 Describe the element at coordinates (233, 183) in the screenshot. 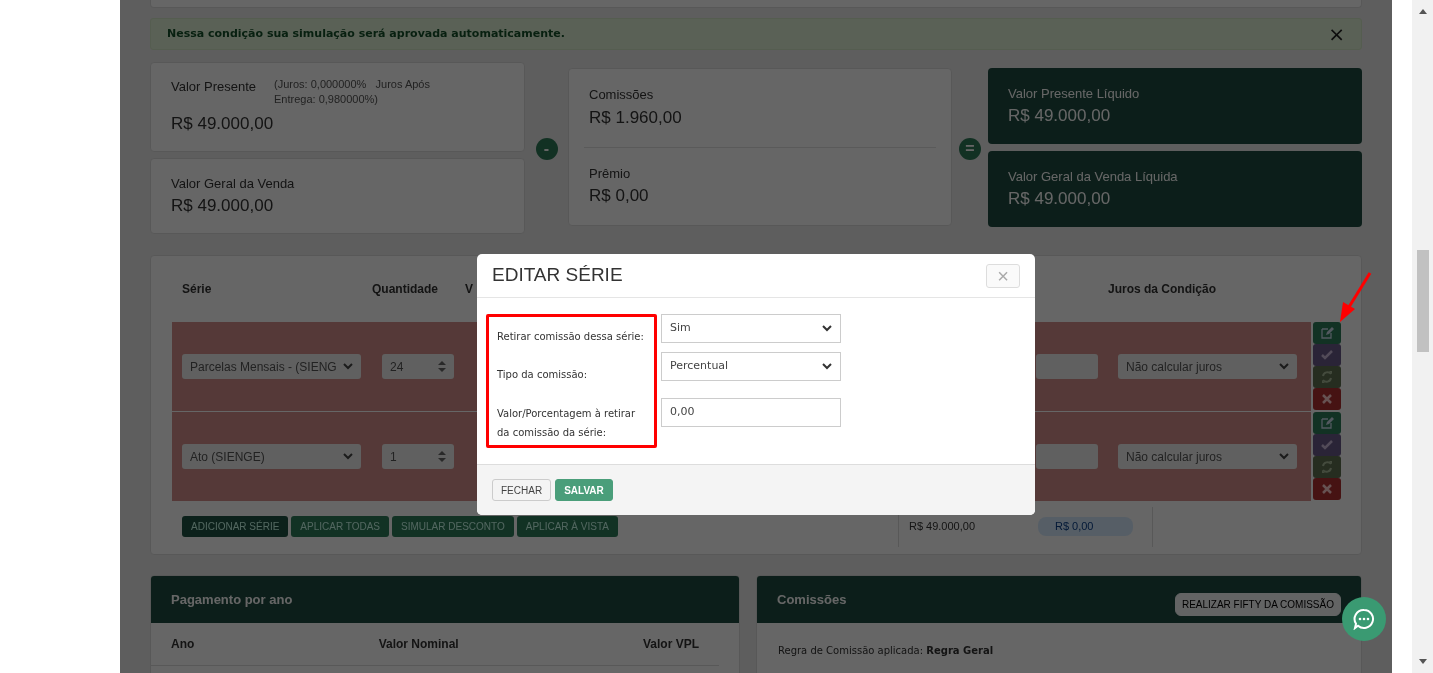

I see `card-label: Valor Geral da Venda` at that location.